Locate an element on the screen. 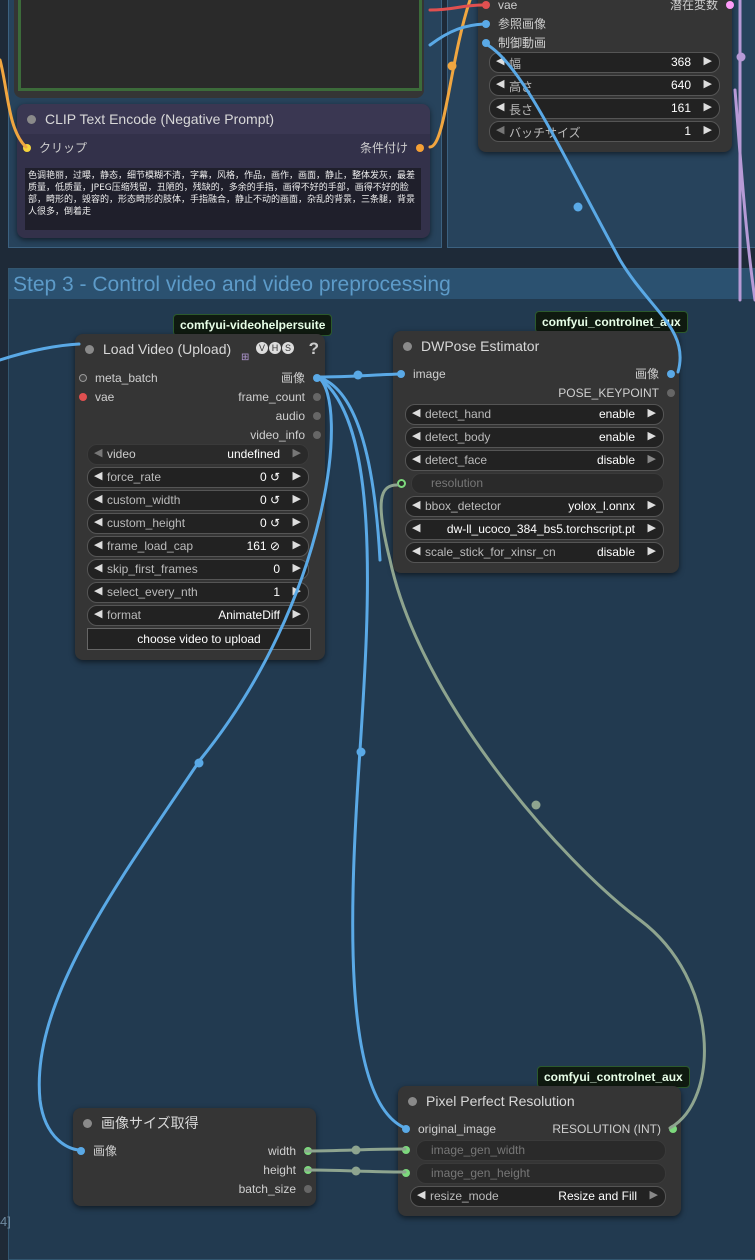 The width and height of the screenshot is (755, 1260). reference-image-input-slot: 参照画像 is located at coordinates (514, 24).